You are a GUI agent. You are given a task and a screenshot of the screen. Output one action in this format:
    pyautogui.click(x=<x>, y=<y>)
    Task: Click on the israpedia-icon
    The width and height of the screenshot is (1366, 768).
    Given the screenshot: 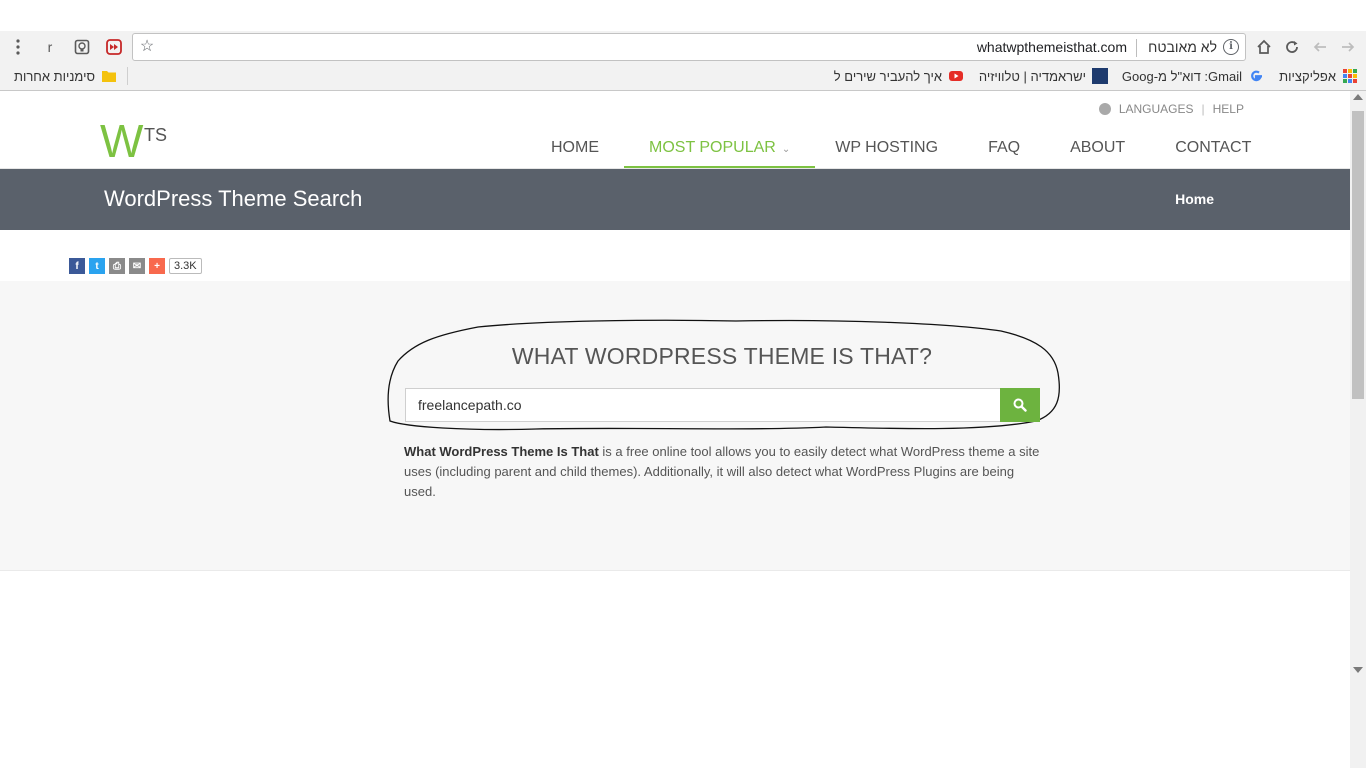 What is the action you would take?
    pyautogui.click(x=1100, y=76)
    